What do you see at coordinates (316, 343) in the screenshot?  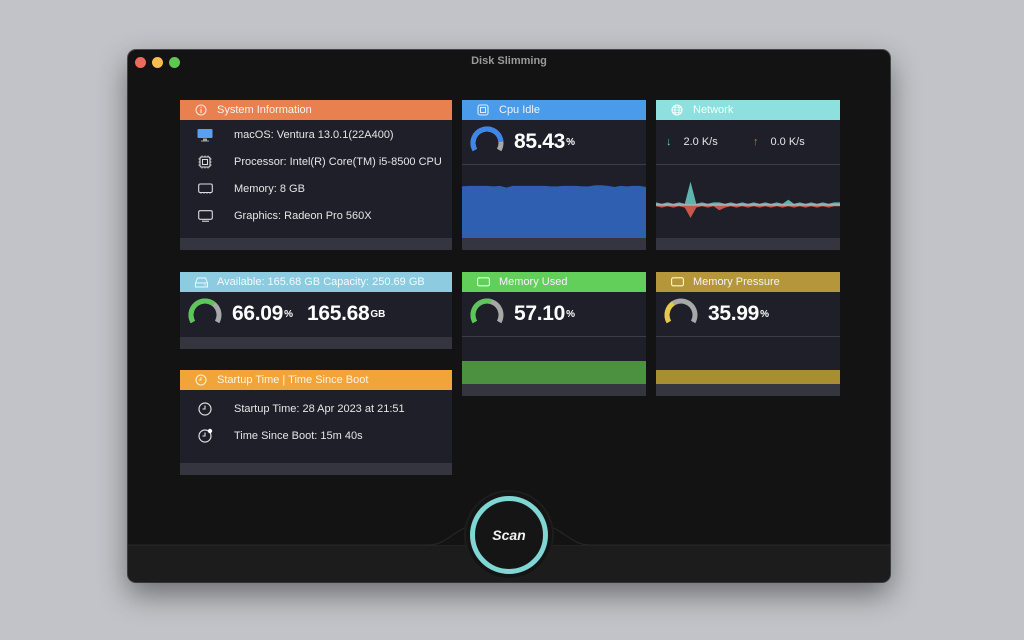 I see `disk-footer` at bounding box center [316, 343].